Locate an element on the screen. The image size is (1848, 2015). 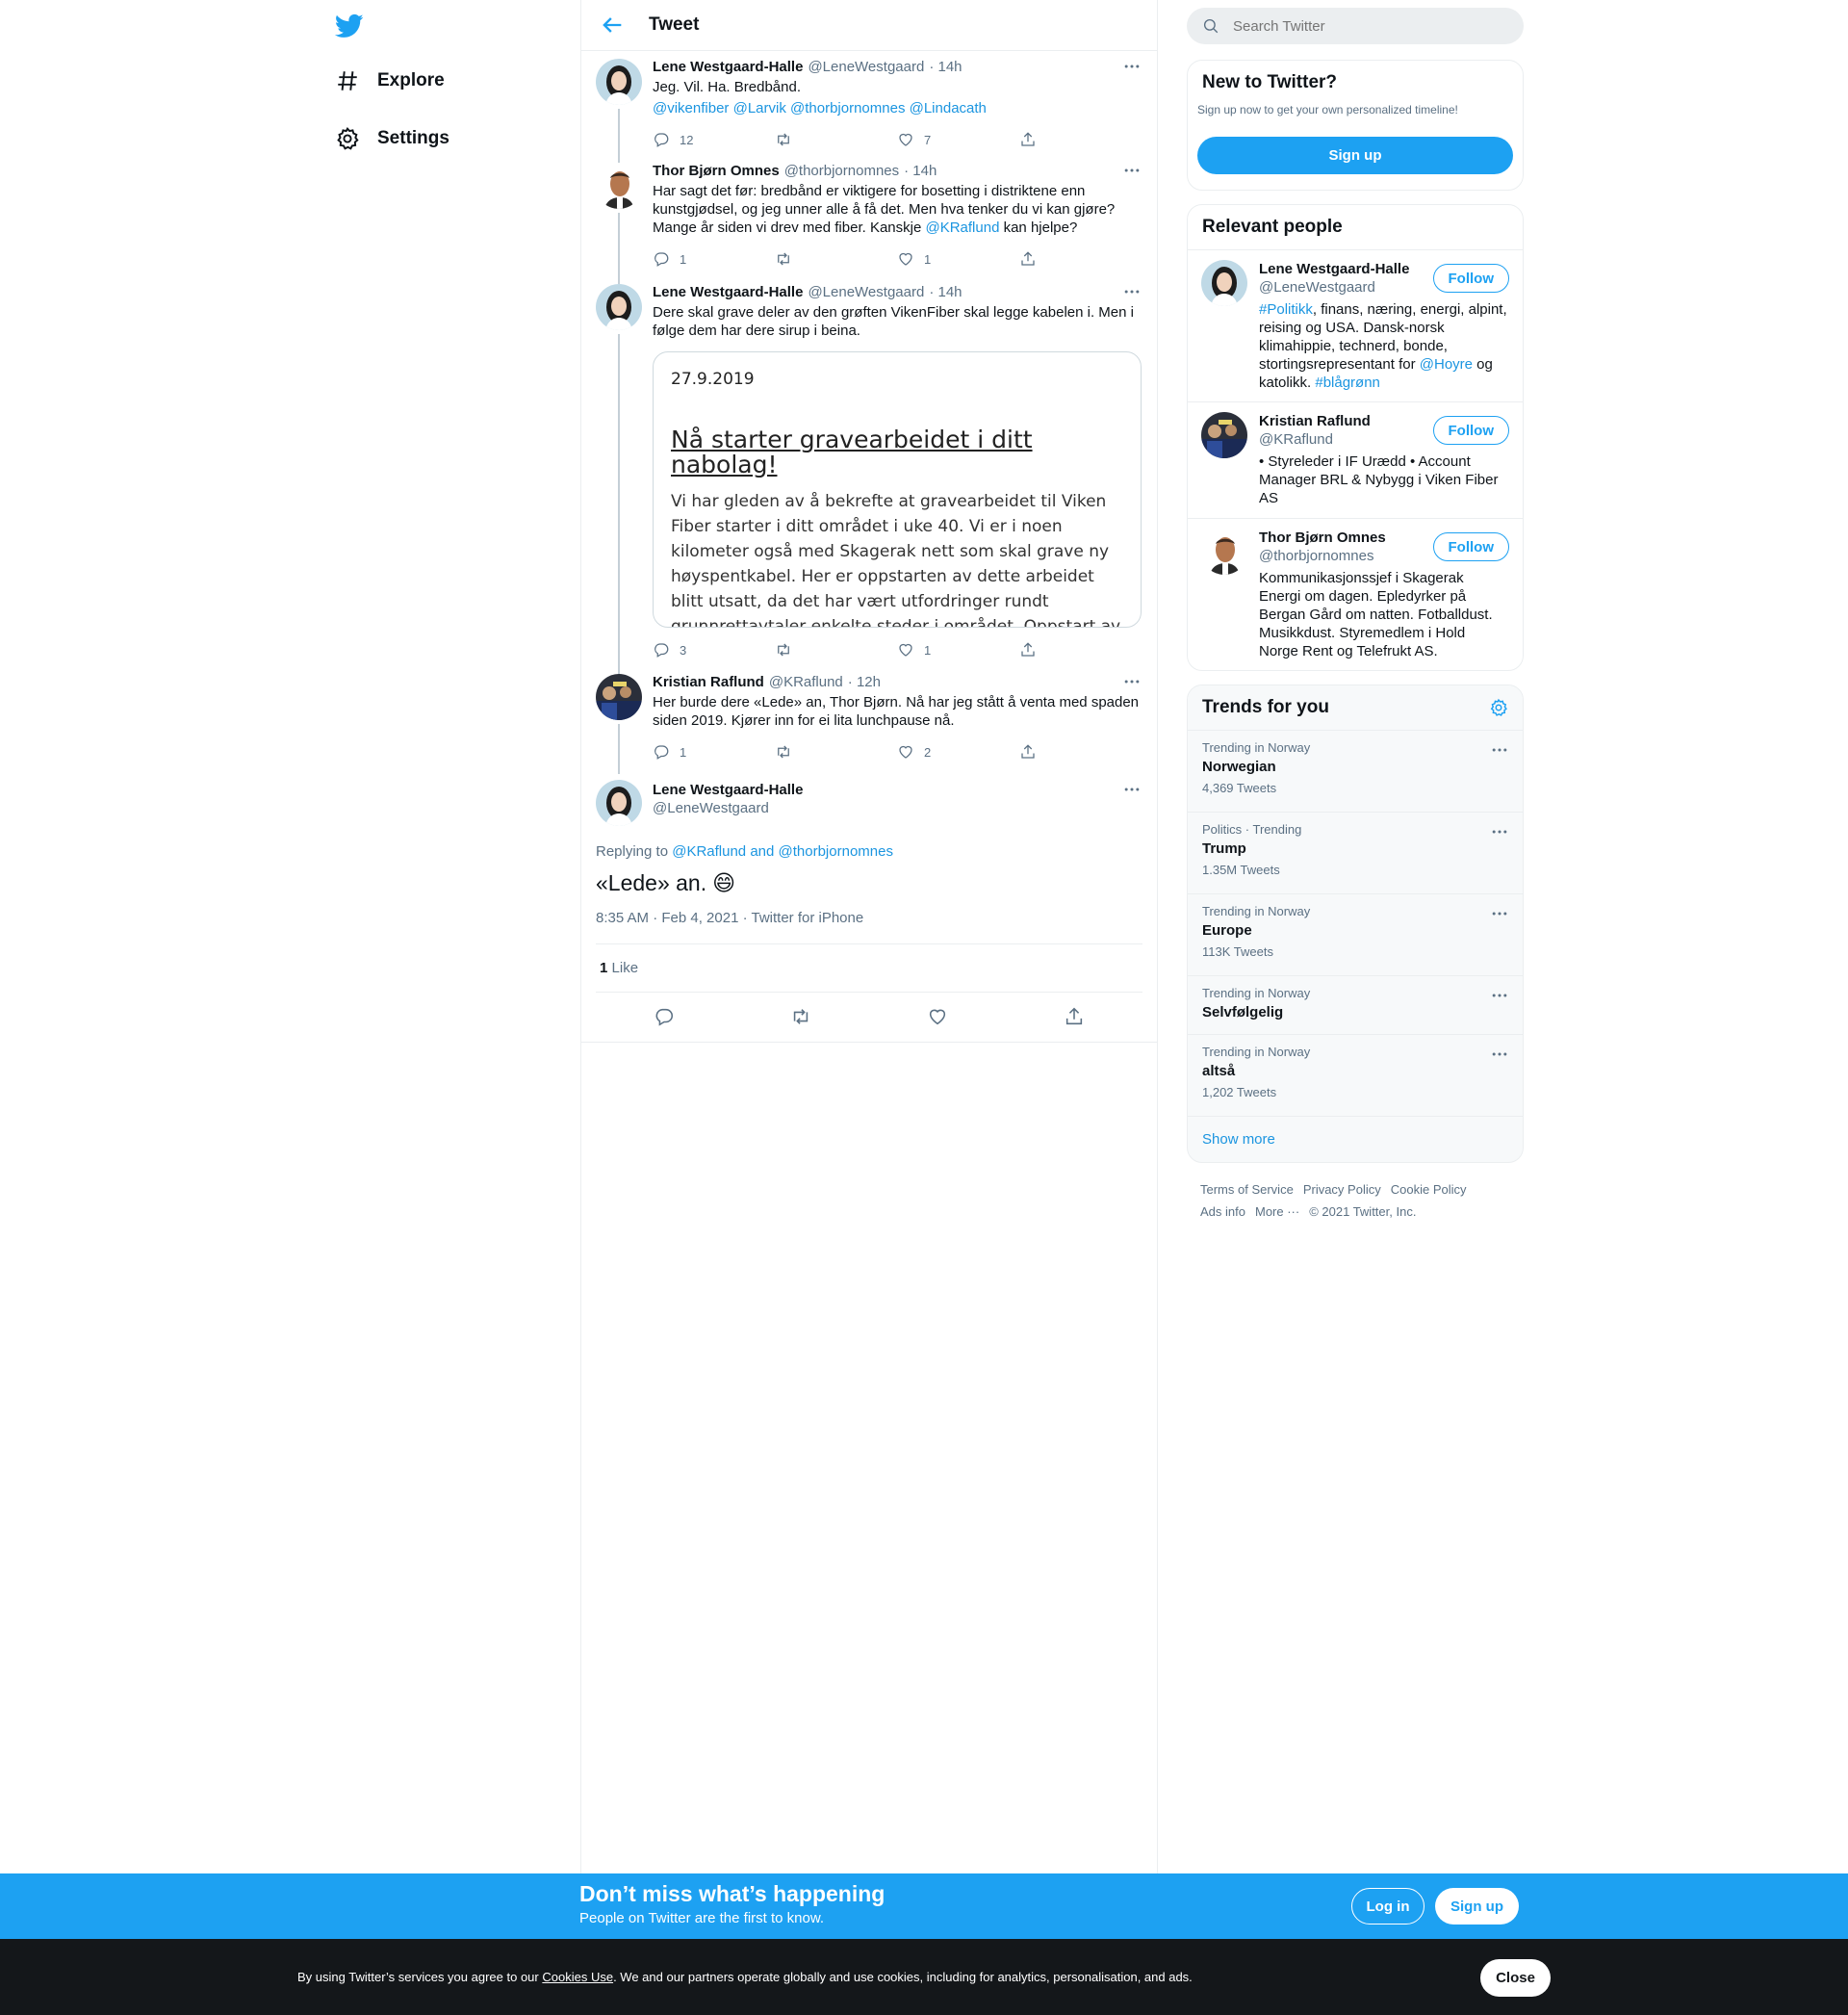
bio-hashtag: #blågrønn is located at coordinates (1347, 383).